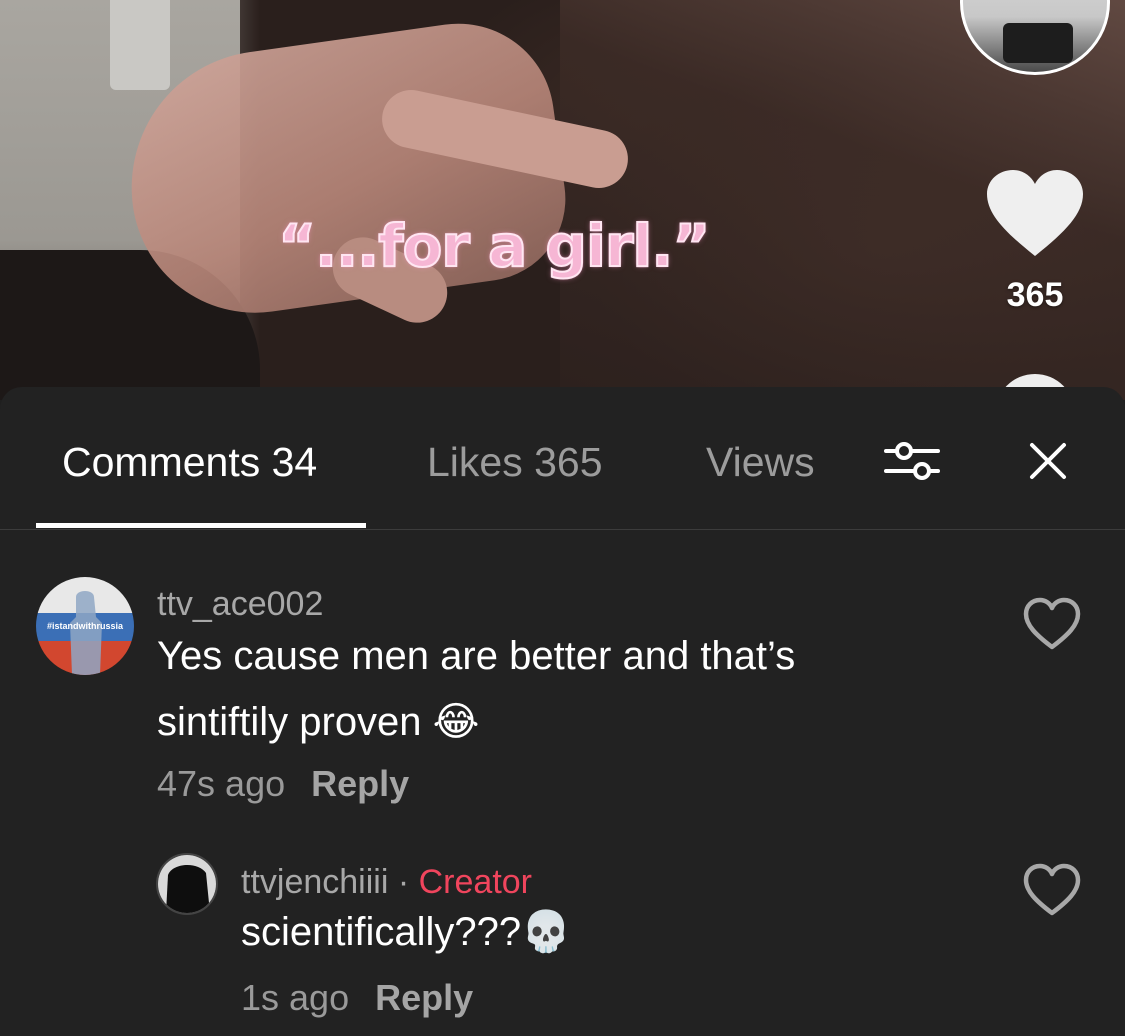 The height and width of the screenshot is (1036, 1125). Describe the element at coordinates (295, 997) in the screenshot. I see `comment-timestamp: 1s ago` at that location.